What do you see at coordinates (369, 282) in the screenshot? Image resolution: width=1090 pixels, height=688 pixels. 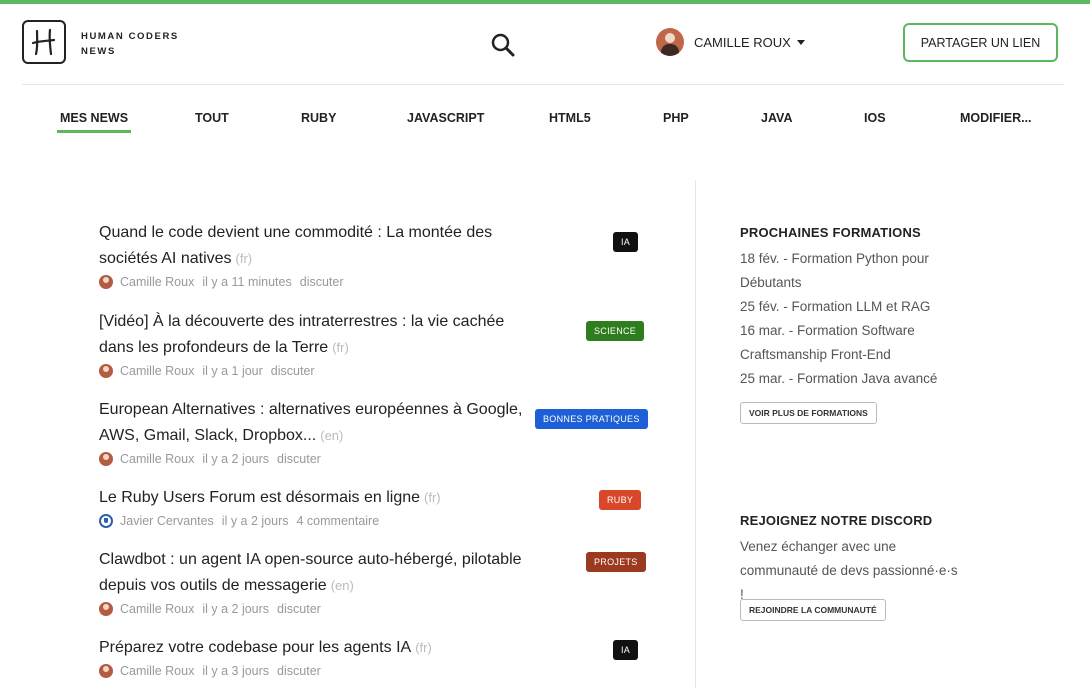 I see `news-meta: Camille Roux il y a 11 minutes discuter` at bounding box center [369, 282].